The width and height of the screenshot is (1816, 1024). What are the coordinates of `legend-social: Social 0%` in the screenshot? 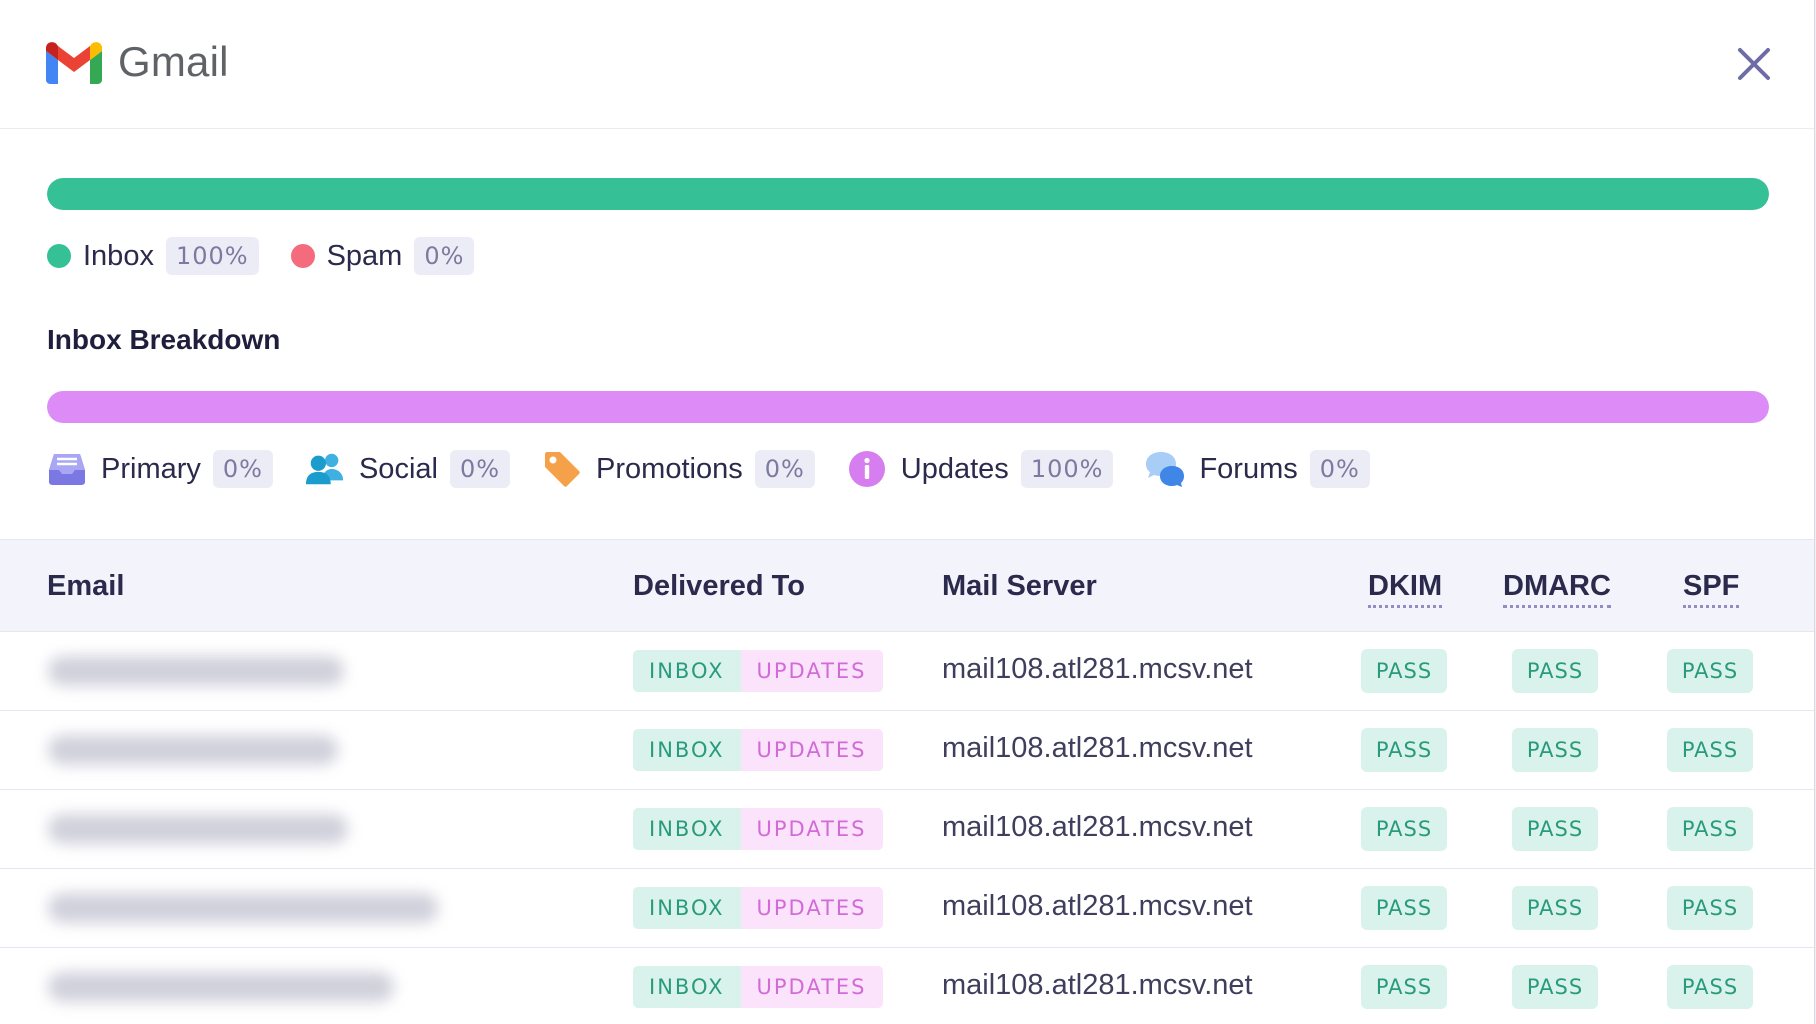 It's located at (408, 469).